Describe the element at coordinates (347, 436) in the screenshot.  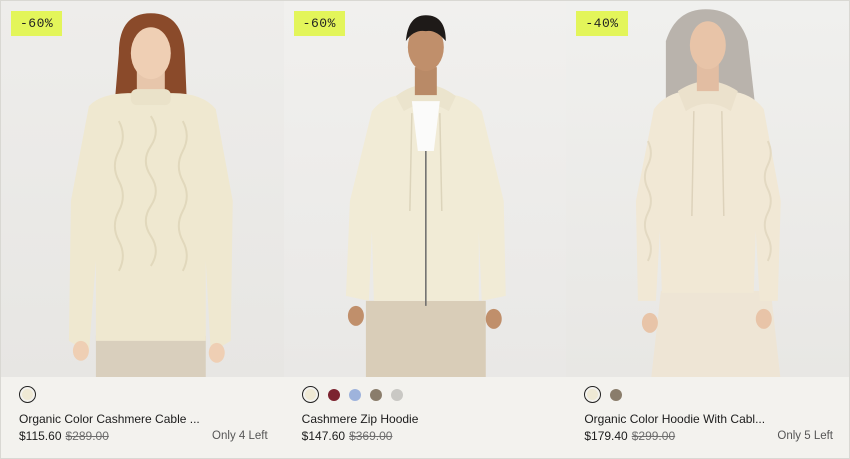
I see `price-row: $147.60 $369.00` at that location.